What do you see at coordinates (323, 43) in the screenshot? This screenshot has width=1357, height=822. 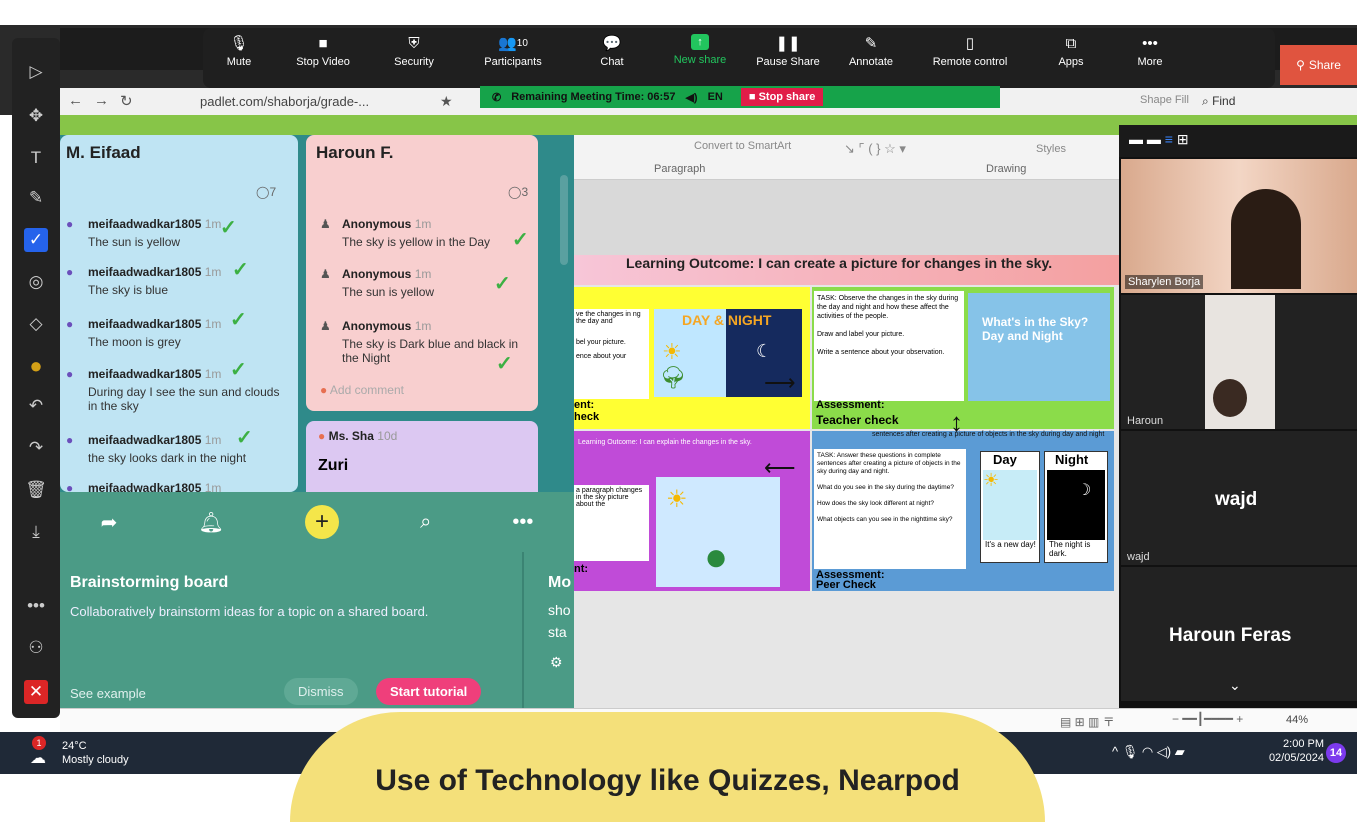 I see `video-icon: ■` at bounding box center [323, 43].